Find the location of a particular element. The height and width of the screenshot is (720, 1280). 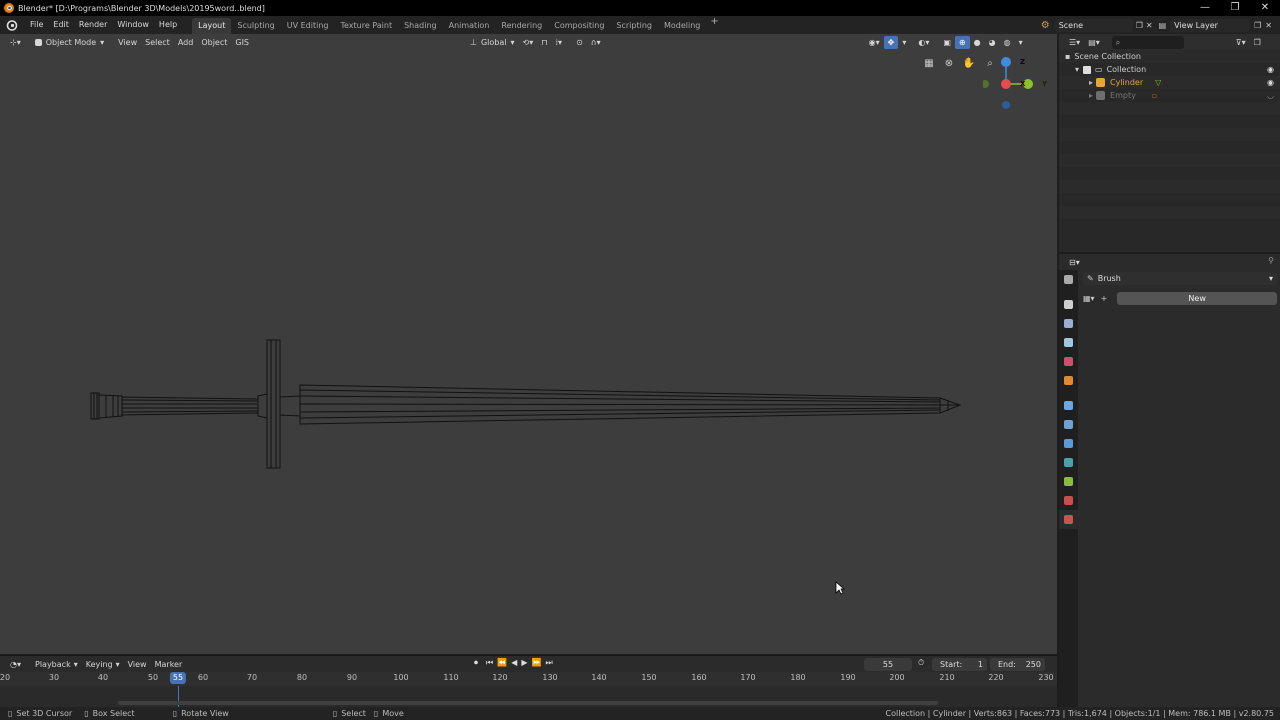

tab-material is located at coordinates (1068, 519).